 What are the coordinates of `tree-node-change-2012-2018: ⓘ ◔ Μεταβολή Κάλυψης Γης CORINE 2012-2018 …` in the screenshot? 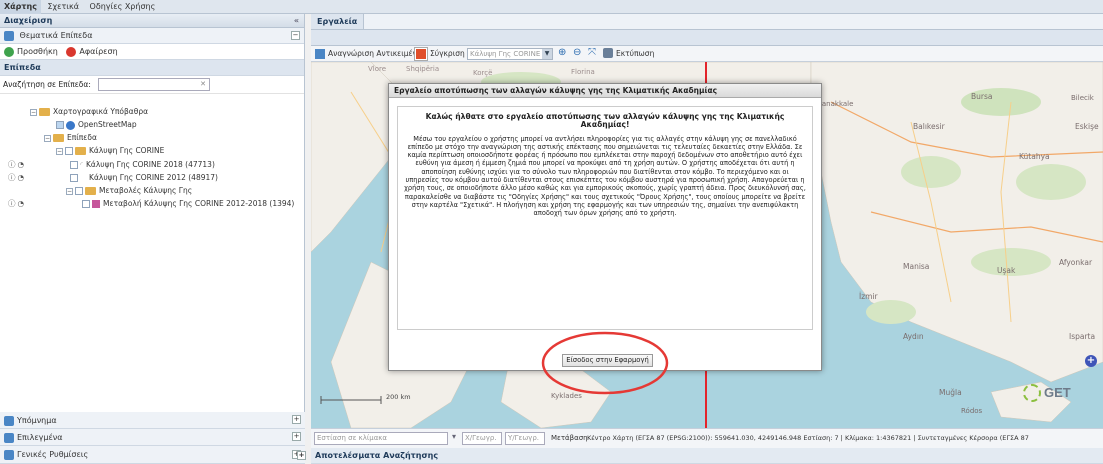 It's located at (151, 204).